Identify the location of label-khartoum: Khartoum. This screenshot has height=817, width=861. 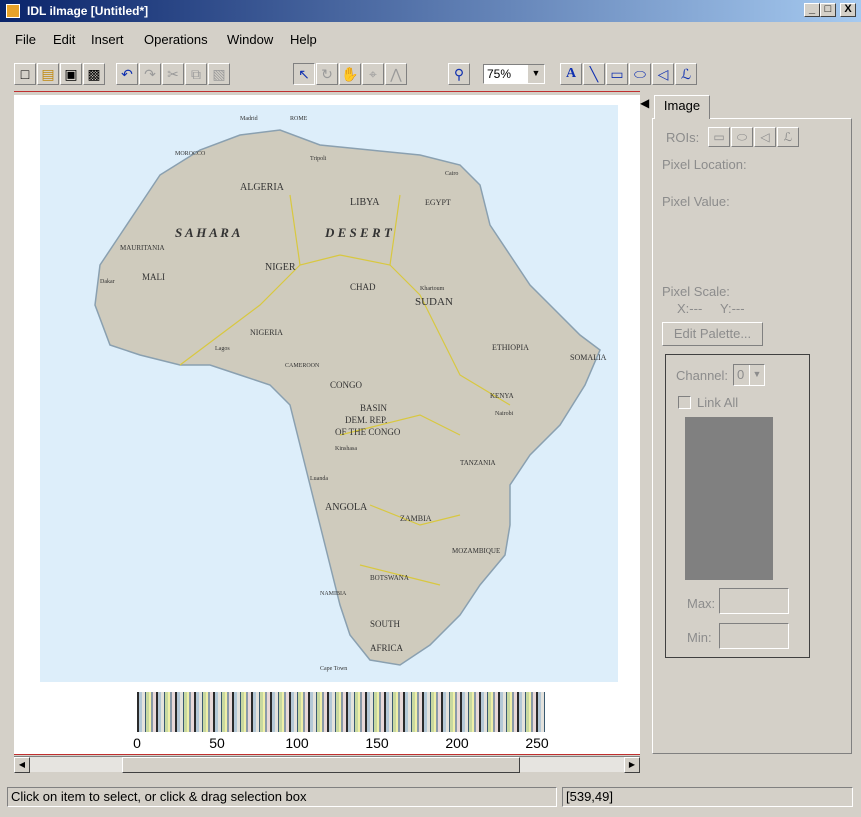
(432, 289).